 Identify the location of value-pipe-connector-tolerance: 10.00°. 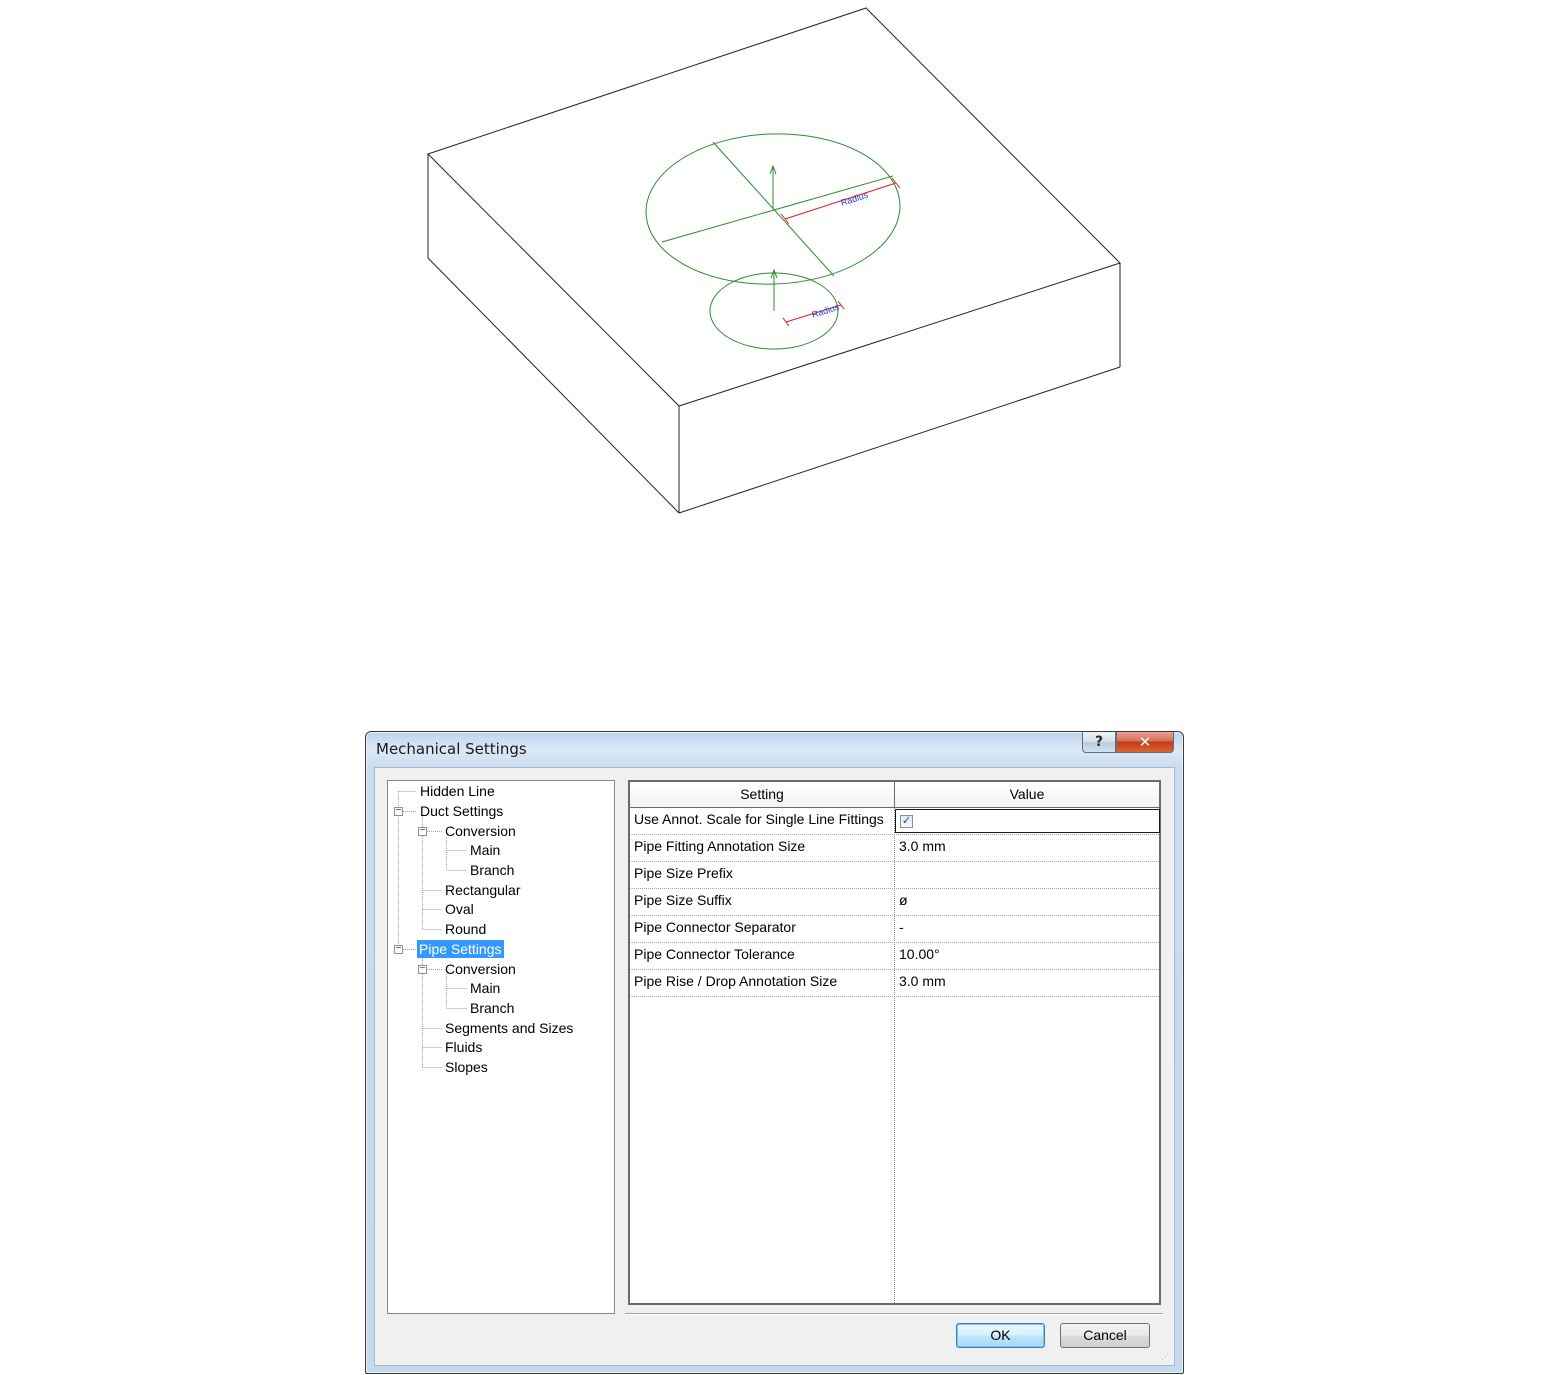
(1028, 956).